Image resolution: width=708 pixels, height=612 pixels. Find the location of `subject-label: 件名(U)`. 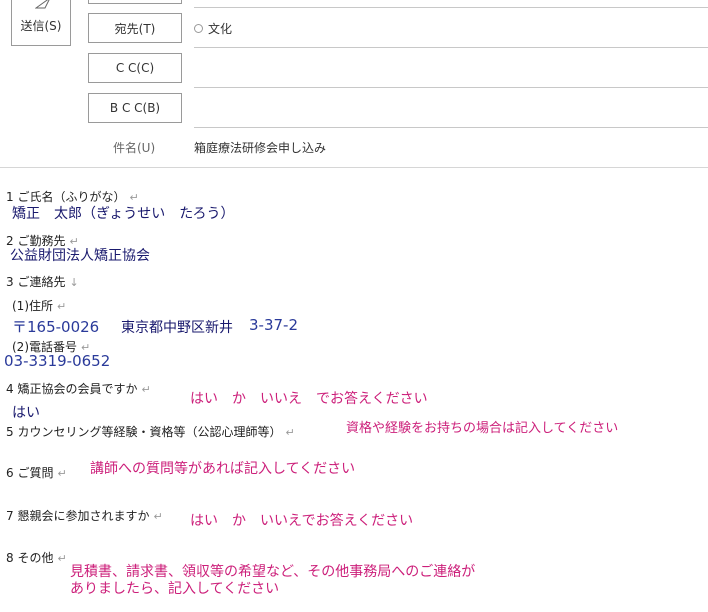

subject-label: 件名(U) is located at coordinates (134, 148).